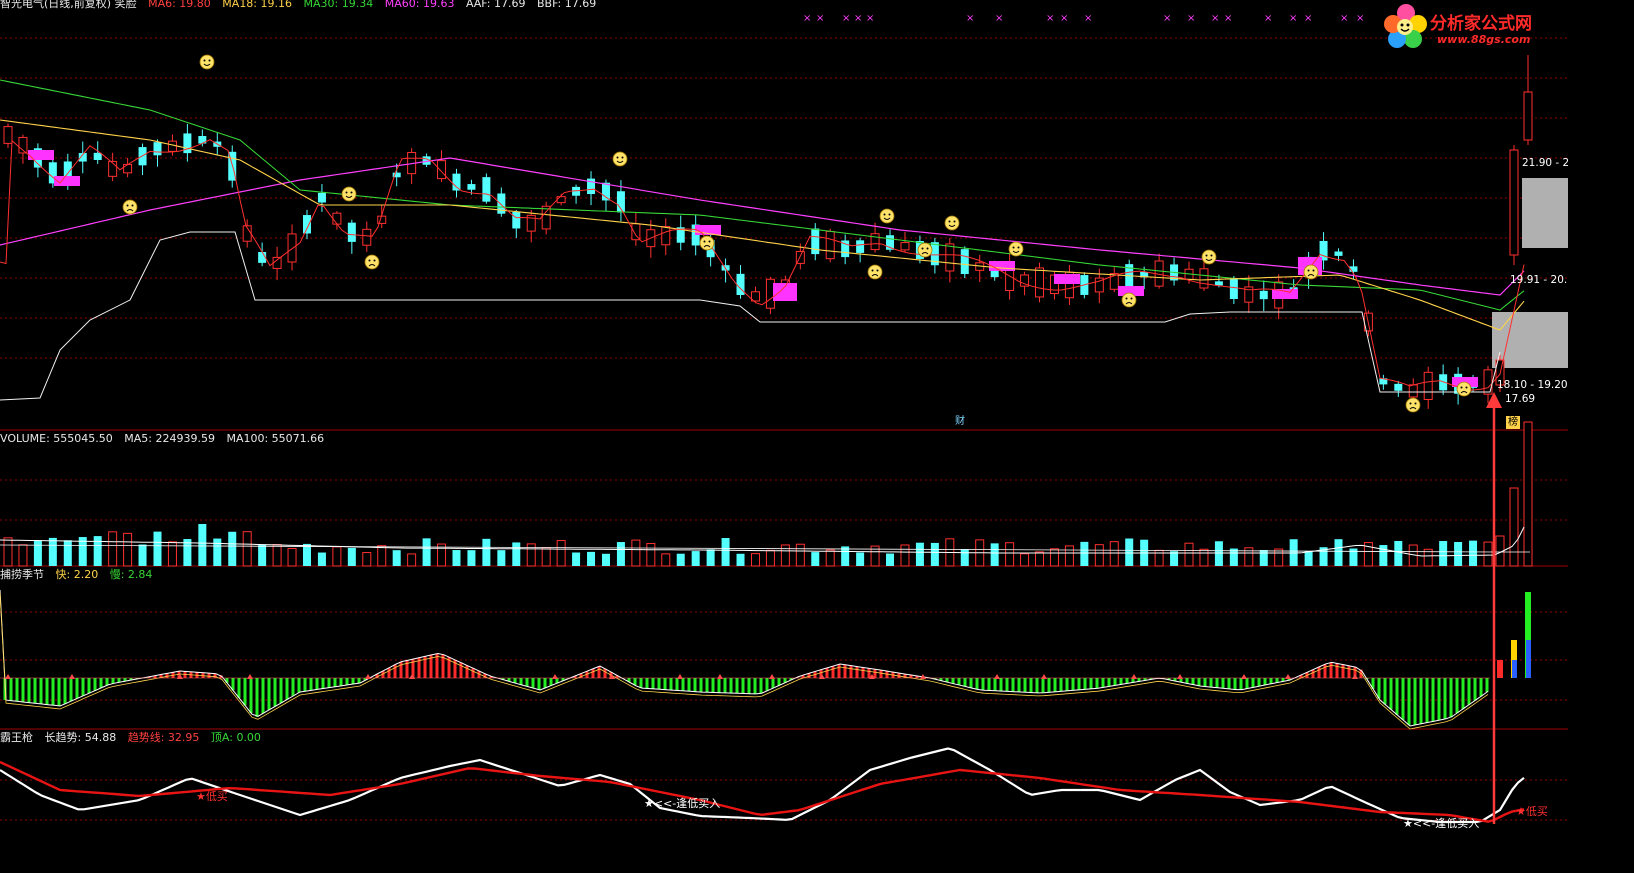  What do you see at coordinates (1536, 811) in the screenshot?
I see `buy-low-label-2: 低买` at bounding box center [1536, 811].